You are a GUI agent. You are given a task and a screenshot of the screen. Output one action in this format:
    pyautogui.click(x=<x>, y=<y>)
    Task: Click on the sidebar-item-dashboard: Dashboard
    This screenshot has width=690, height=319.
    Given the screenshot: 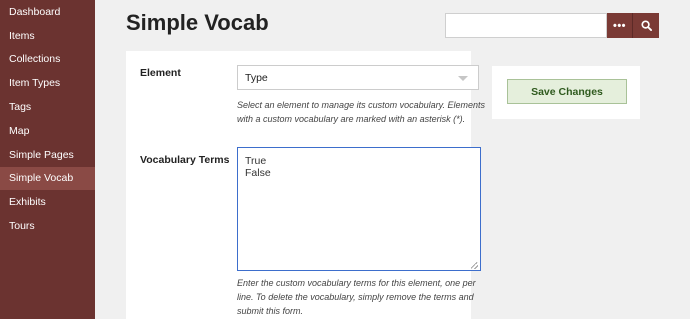 What is the action you would take?
    pyautogui.click(x=47, y=12)
    